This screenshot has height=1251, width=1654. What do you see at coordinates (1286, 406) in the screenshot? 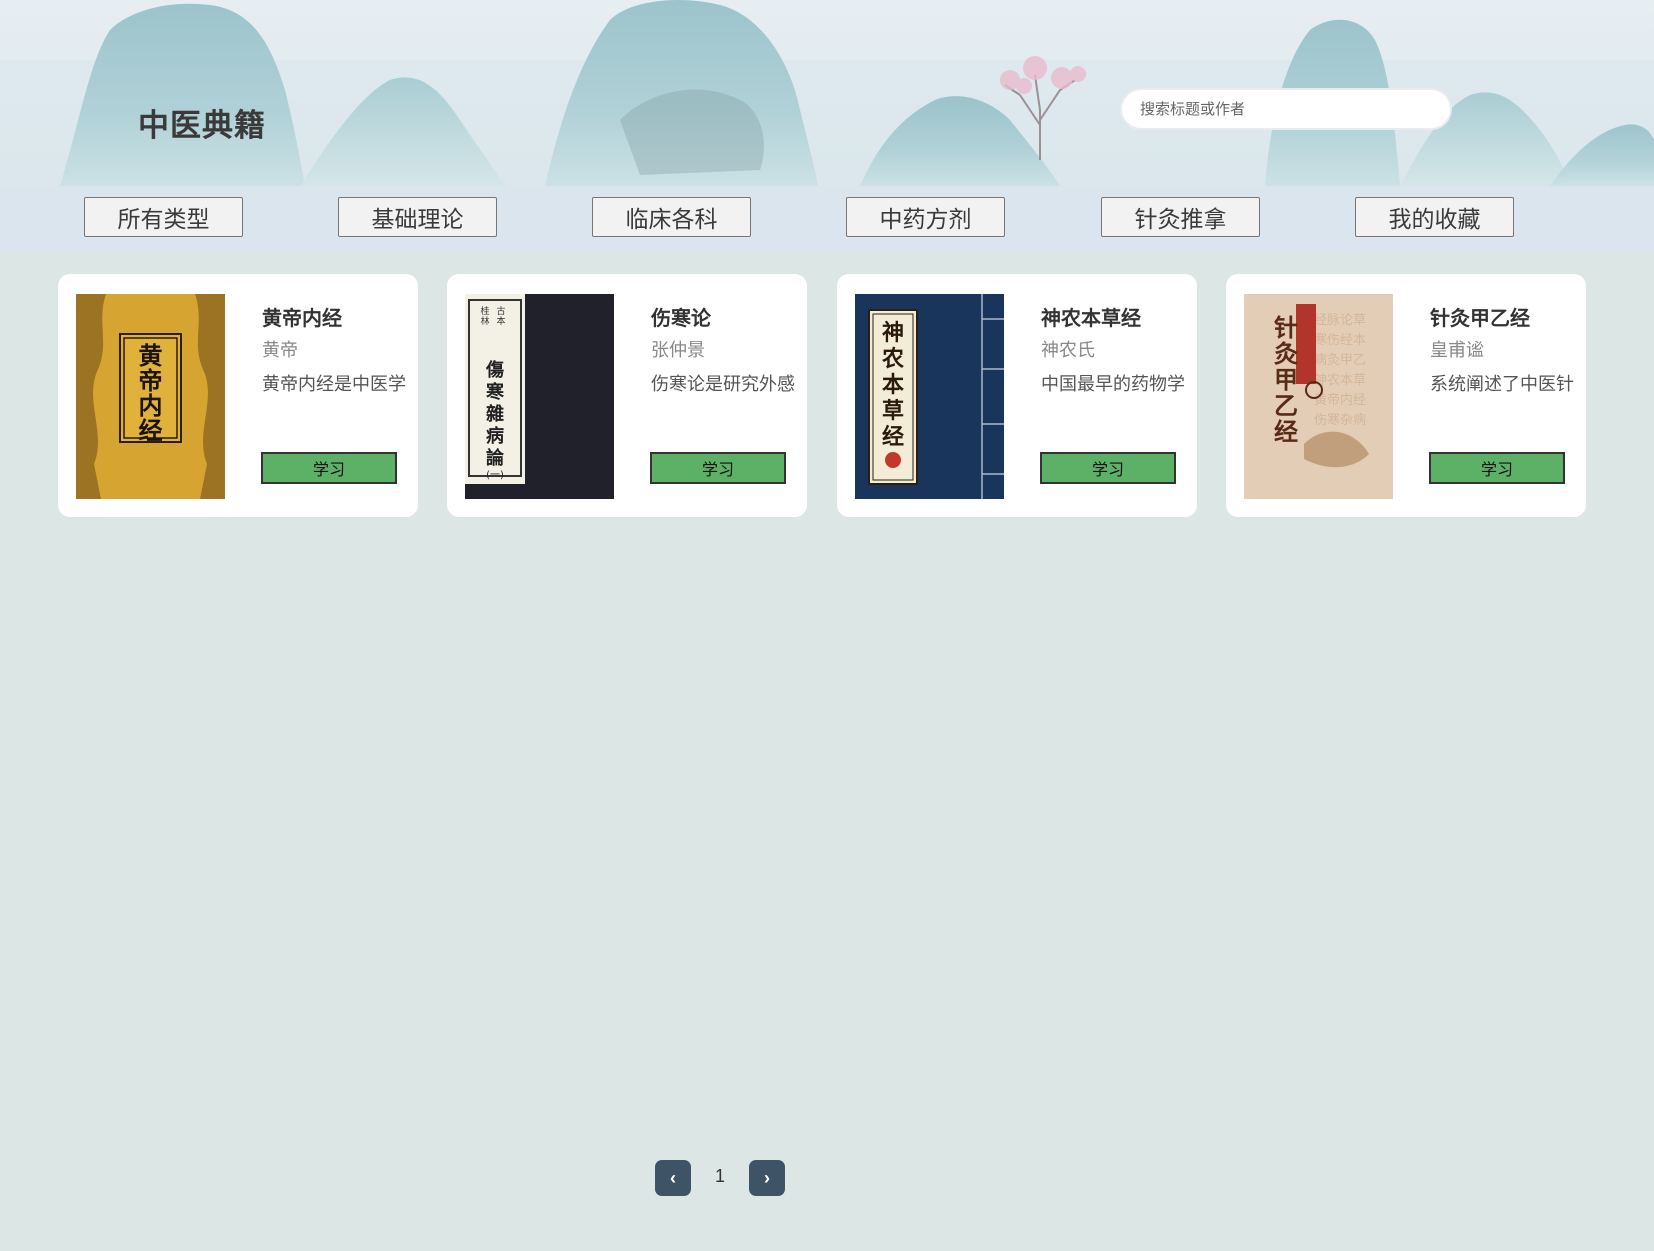
I see `svg-text: 乙` at bounding box center [1286, 406].